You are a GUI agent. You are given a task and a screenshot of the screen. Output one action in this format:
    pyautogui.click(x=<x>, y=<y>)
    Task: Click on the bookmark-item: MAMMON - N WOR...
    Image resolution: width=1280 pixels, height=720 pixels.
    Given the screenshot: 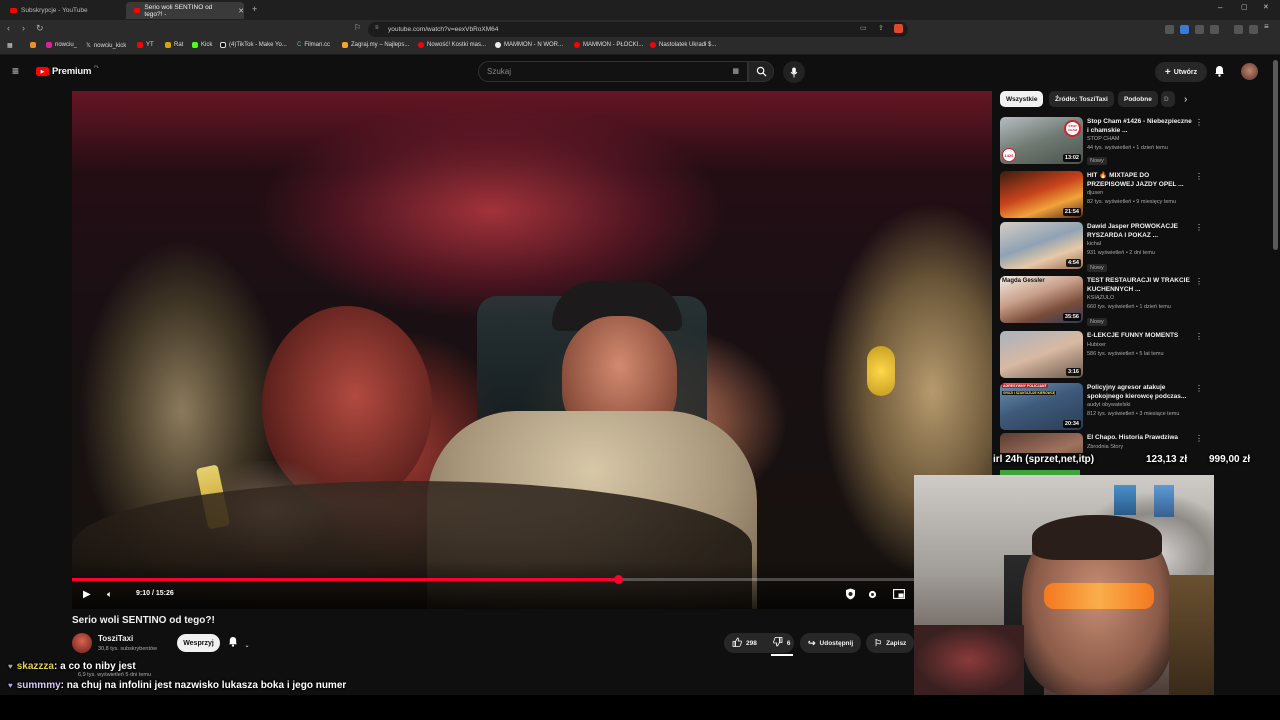 What is the action you would take?
    pyautogui.click(x=529, y=45)
    